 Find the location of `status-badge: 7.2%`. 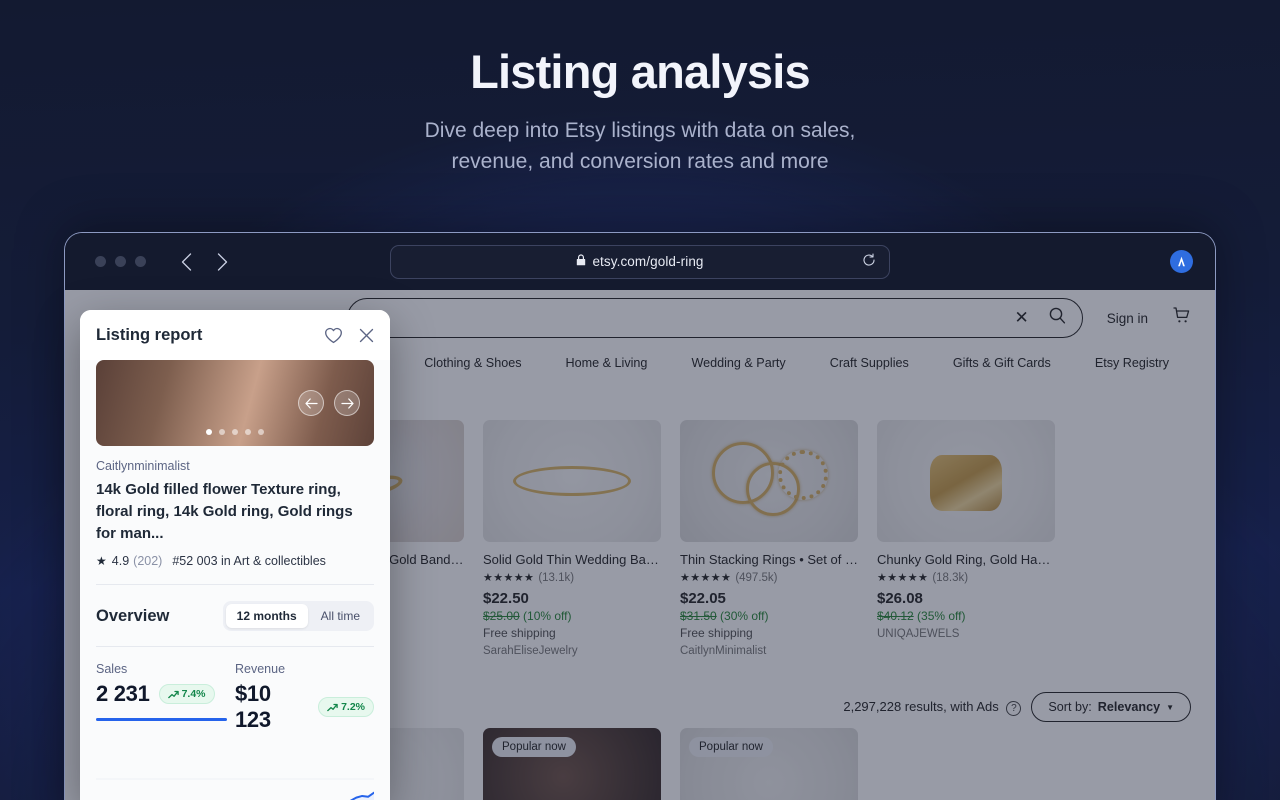

status-badge: 7.2% is located at coordinates (346, 707).